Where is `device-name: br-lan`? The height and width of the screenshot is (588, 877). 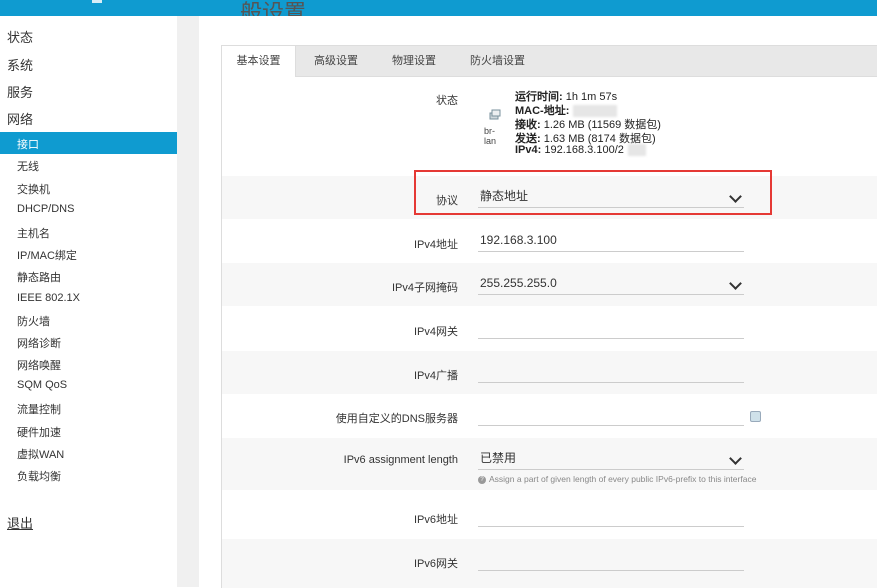 device-name: br-lan is located at coordinates (490, 136).